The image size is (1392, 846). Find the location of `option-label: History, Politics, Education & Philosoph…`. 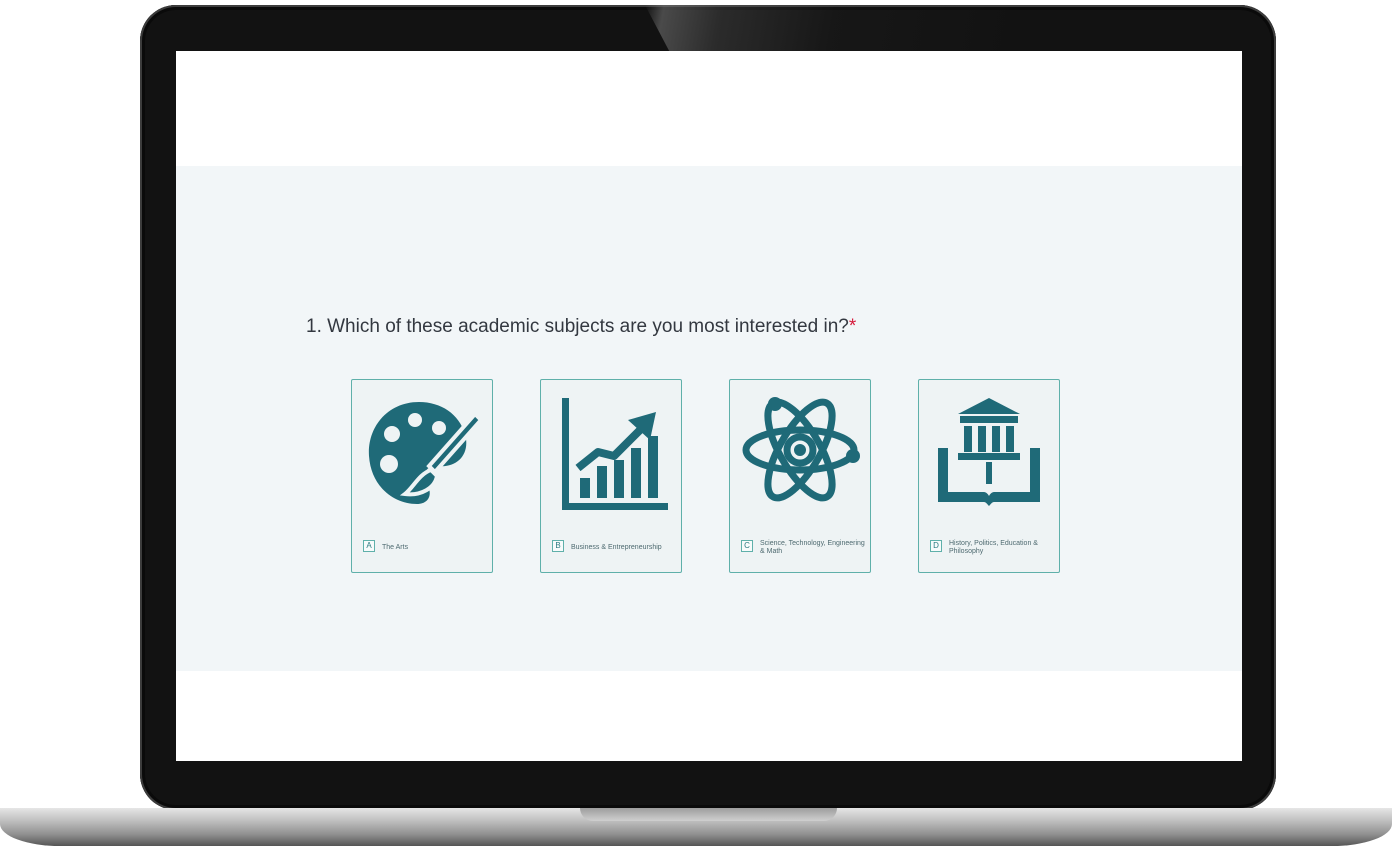

option-label: History, Politics, Education & Philosoph… is located at coordinates (993, 547).